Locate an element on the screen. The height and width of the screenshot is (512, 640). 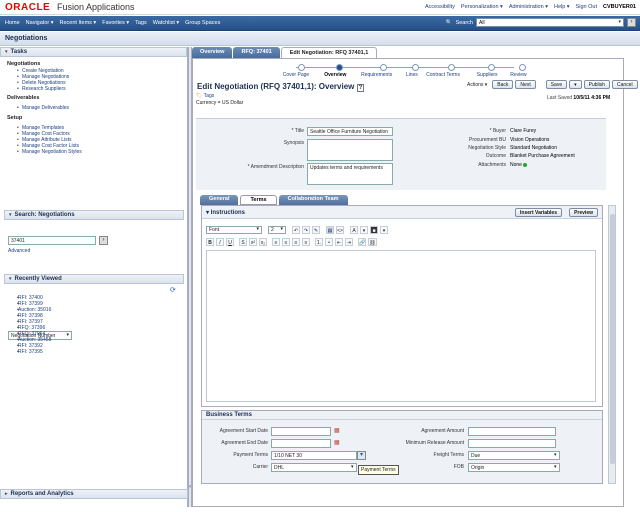
step-suppliers is located at coordinates (491, 67).